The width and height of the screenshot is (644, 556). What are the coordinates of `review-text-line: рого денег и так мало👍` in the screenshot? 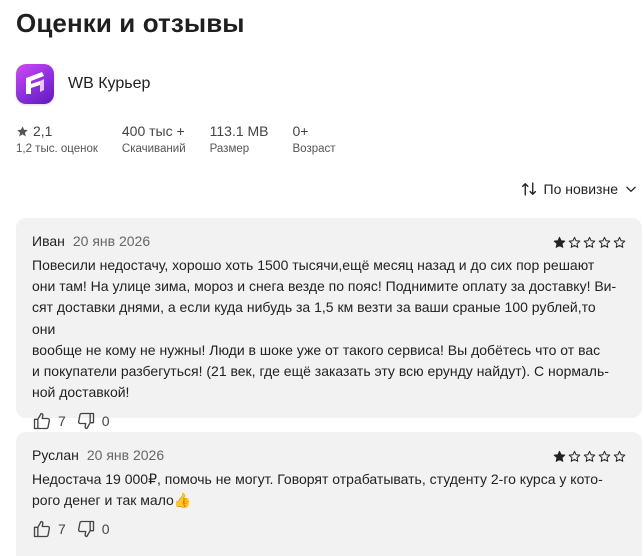 It's located at (112, 500).